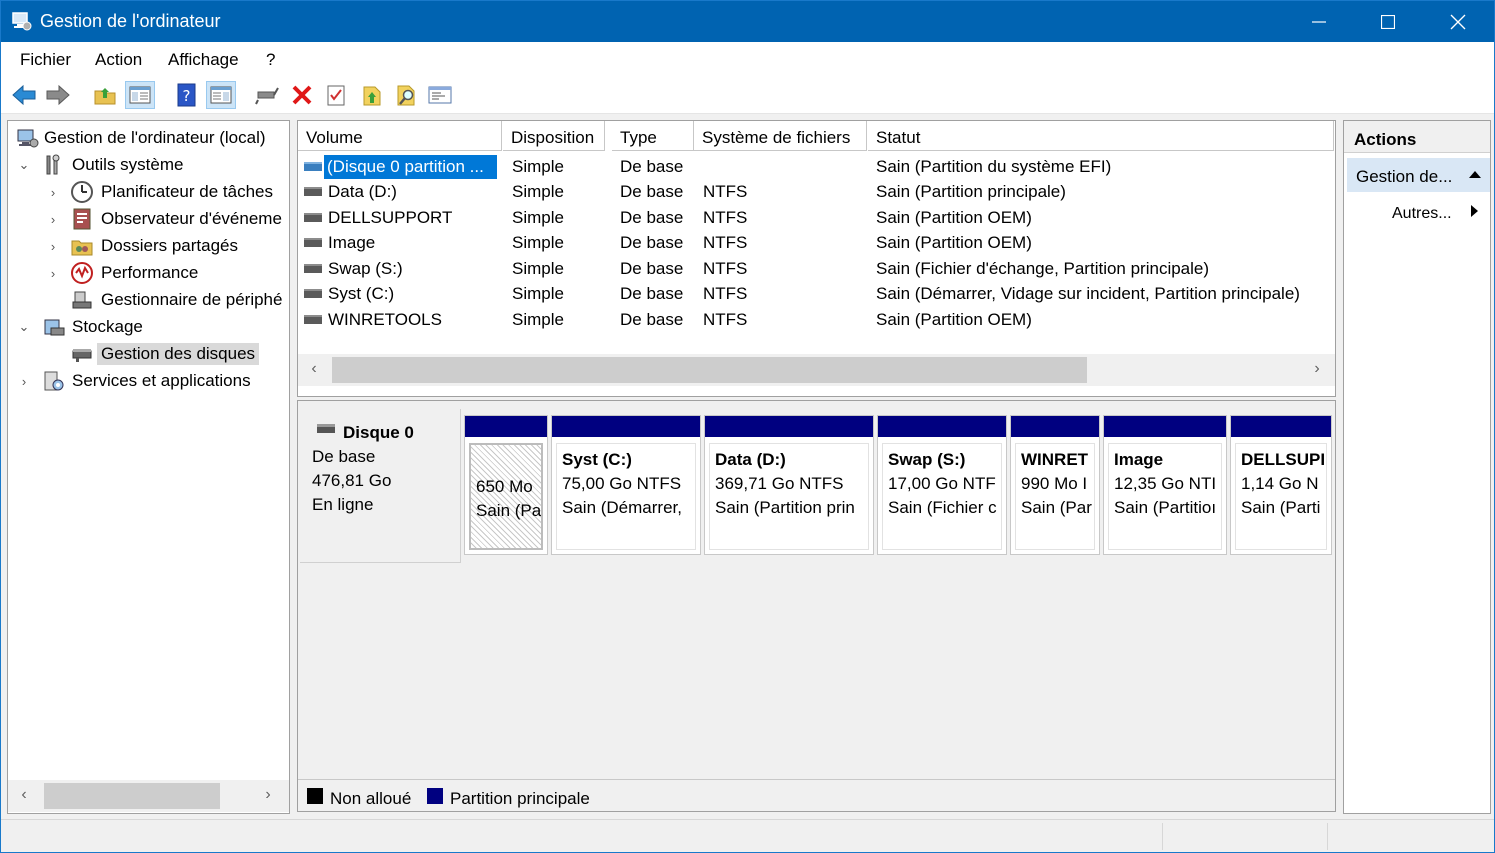 The width and height of the screenshot is (1495, 853). Describe the element at coordinates (336, 95) in the screenshot. I see `properties-button` at that location.